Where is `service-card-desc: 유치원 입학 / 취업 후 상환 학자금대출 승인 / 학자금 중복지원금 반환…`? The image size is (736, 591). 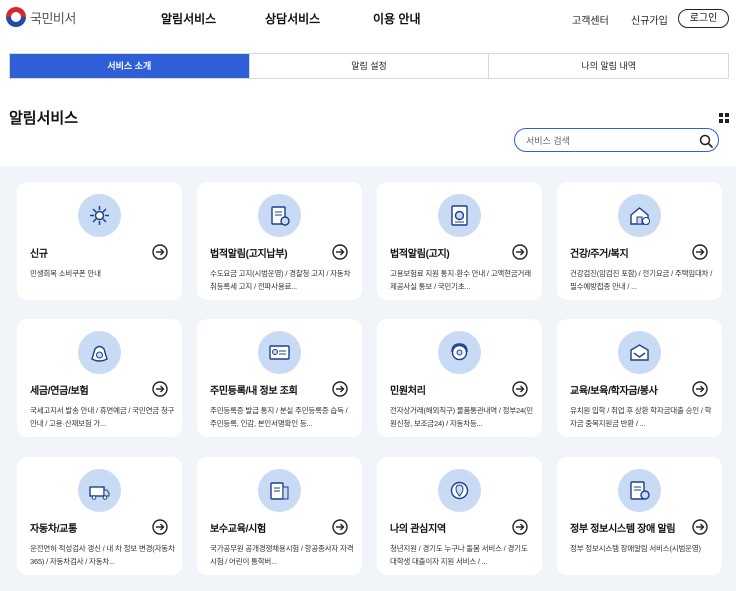 service-card-desc: 유치원 입학 / 취업 후 상환 학자금대출 승인 / 학자금 중복지원금 반환… is located at coordinates (641, 417).